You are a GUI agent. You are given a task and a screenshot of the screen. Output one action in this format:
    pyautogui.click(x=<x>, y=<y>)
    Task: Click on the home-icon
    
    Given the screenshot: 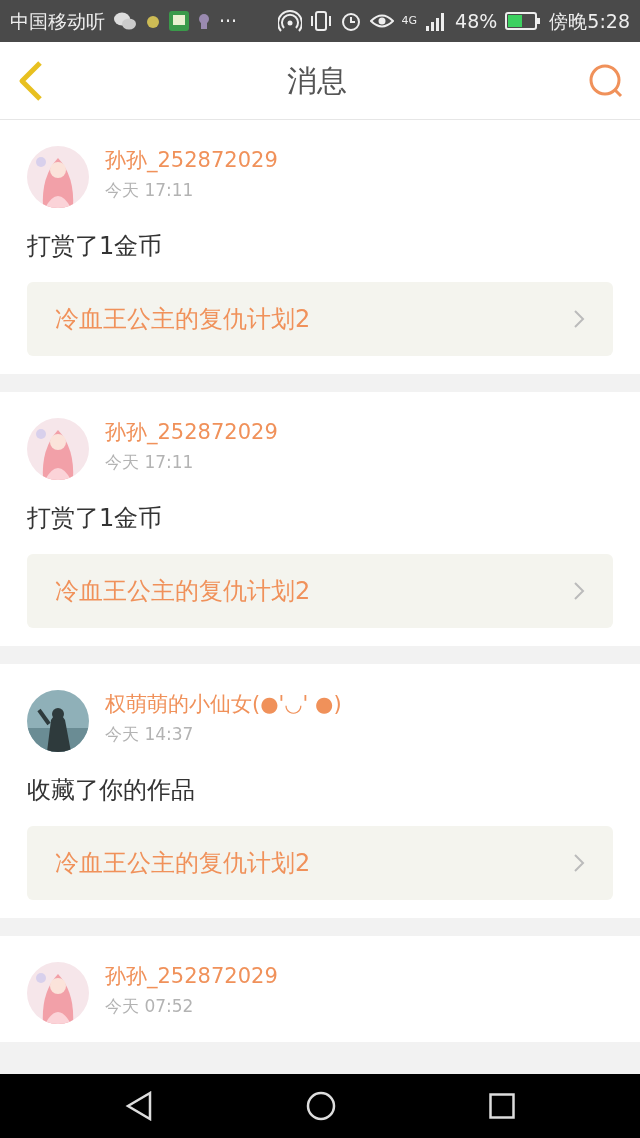 What is the action you would take?
    pyautogui.click(x=321, y=1106)
    